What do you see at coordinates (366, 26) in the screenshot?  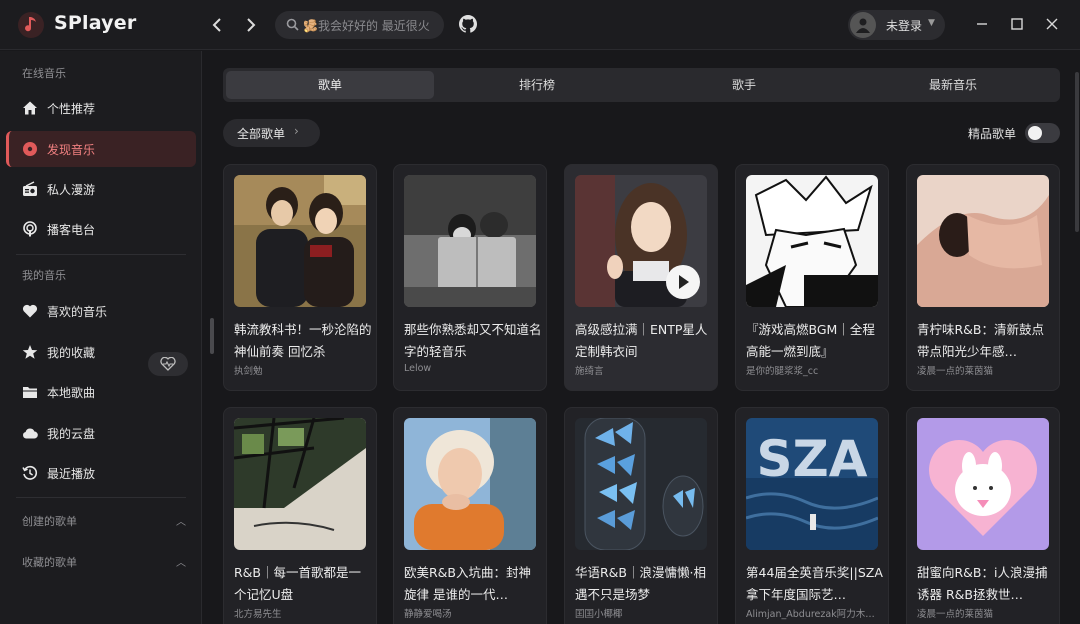 I see `search-placeholder: 🫚我会好好的 最近很火` at bounding box center [366, 26].